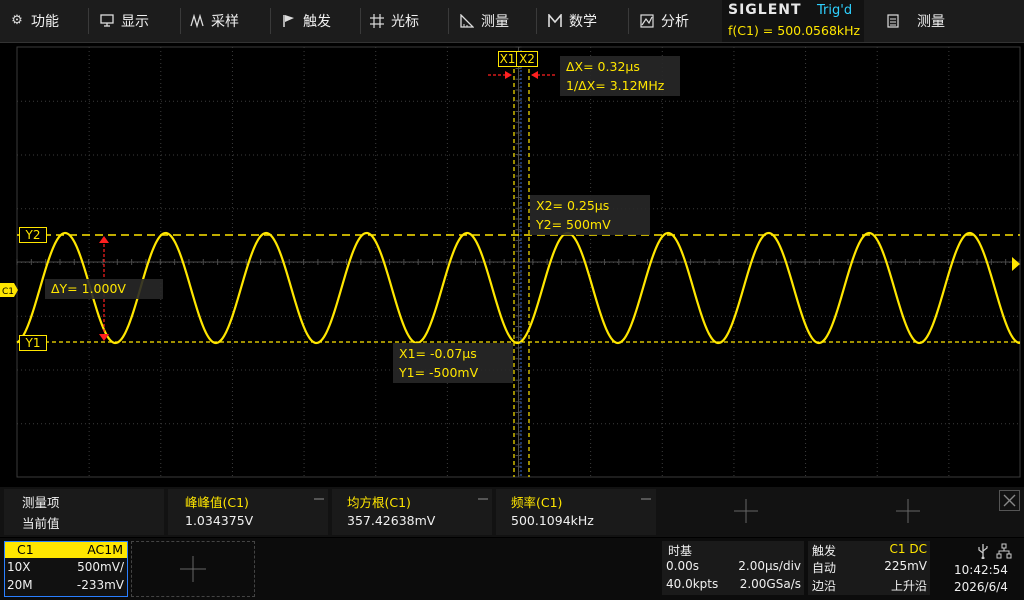 The width and height of the screenshot is (1024, 600). Describe the element at coordinates (527, 59) in the screenshot. I see `cursor-x2-tag: X2` at that location.